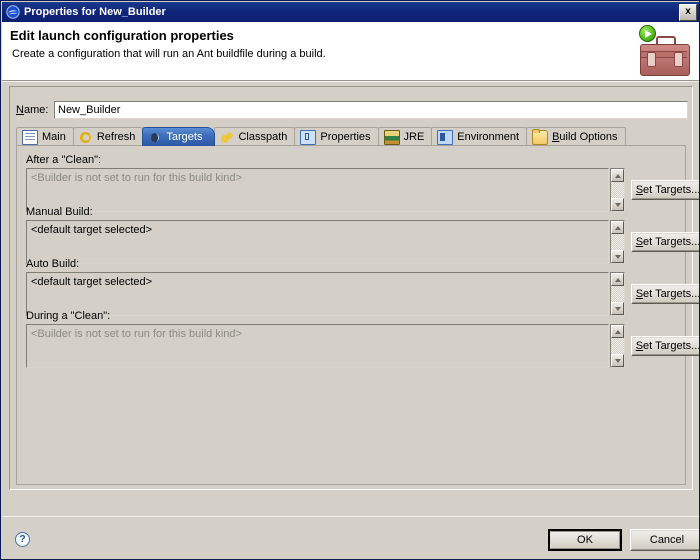  I want to click on tab-targets: Targets, so click(179, 136).